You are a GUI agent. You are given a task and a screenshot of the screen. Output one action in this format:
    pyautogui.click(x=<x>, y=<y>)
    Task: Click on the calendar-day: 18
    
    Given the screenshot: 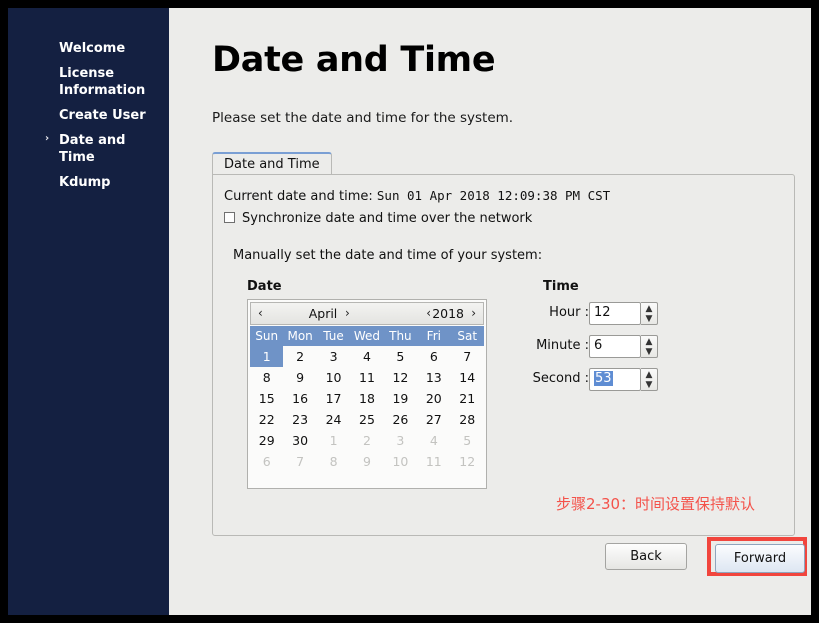 What is the action you would take?
    pyautogui.click(x=366, y=398)
    